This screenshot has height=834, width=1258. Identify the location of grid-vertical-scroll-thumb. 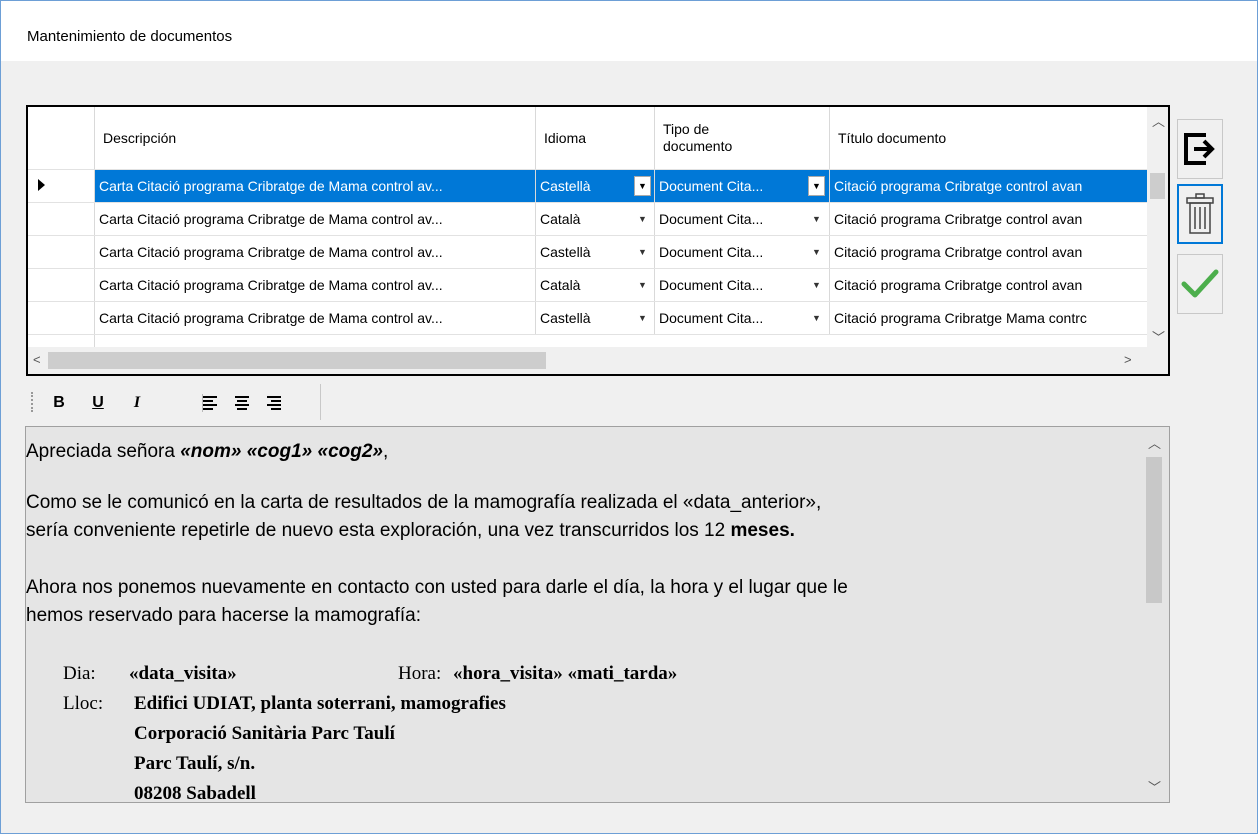
(1157, 186).